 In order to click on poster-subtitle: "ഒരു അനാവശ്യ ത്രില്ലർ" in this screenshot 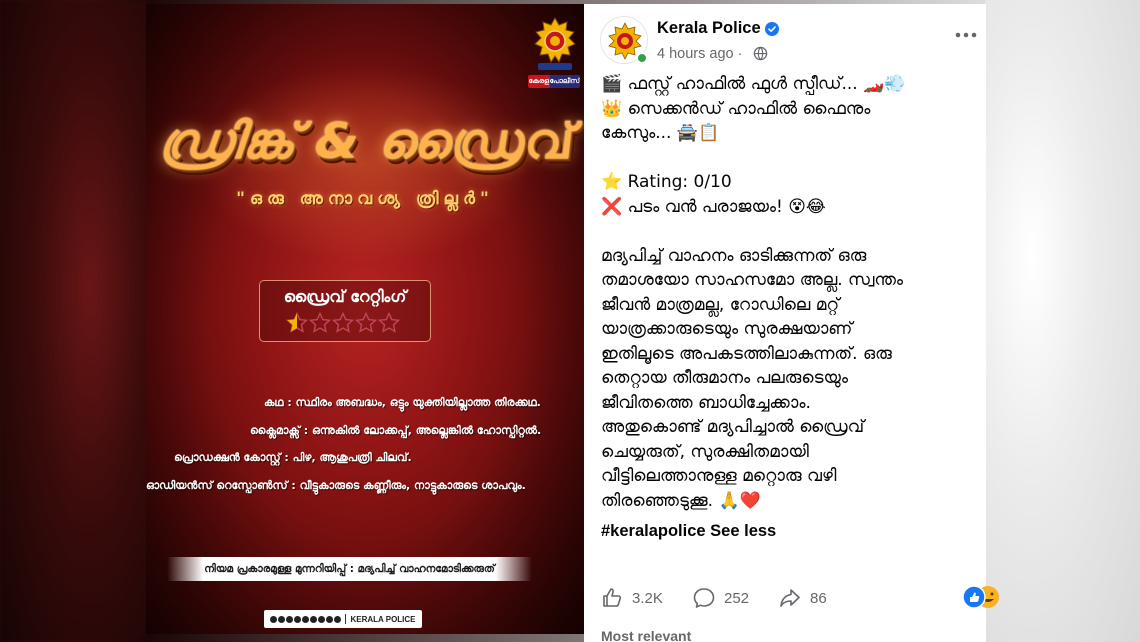, I will do `click(365, 199)`.